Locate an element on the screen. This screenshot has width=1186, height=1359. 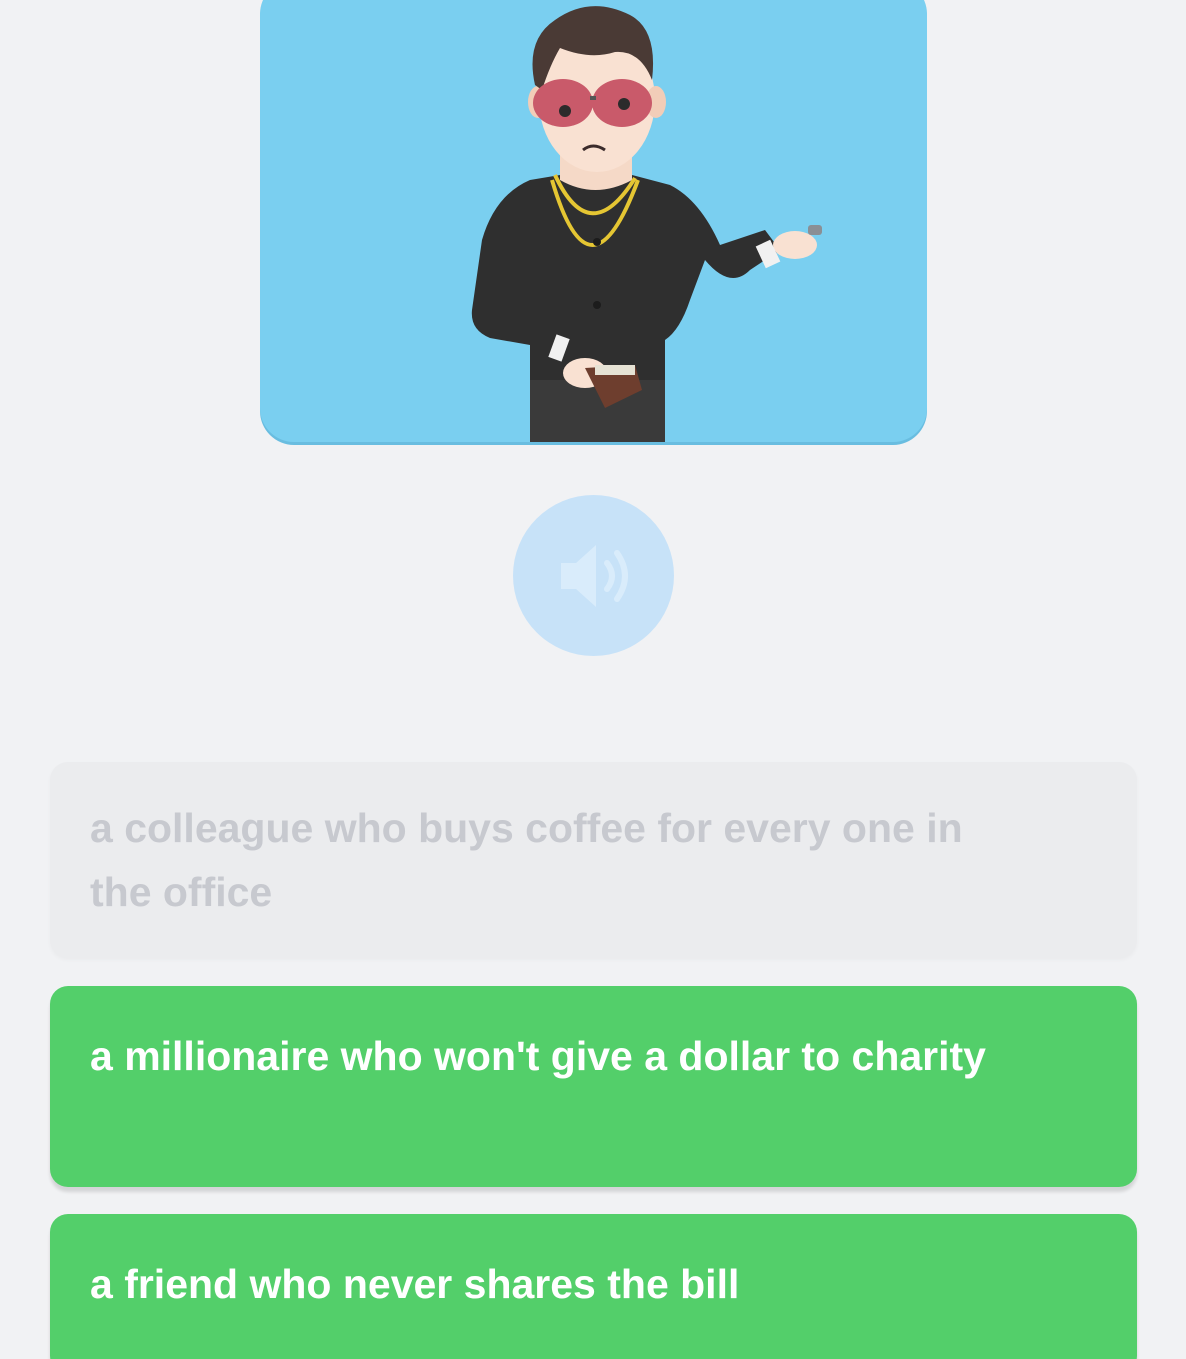
answer-option-3-text: a friend who never shares the bill is located at coordinates (415, 1284).